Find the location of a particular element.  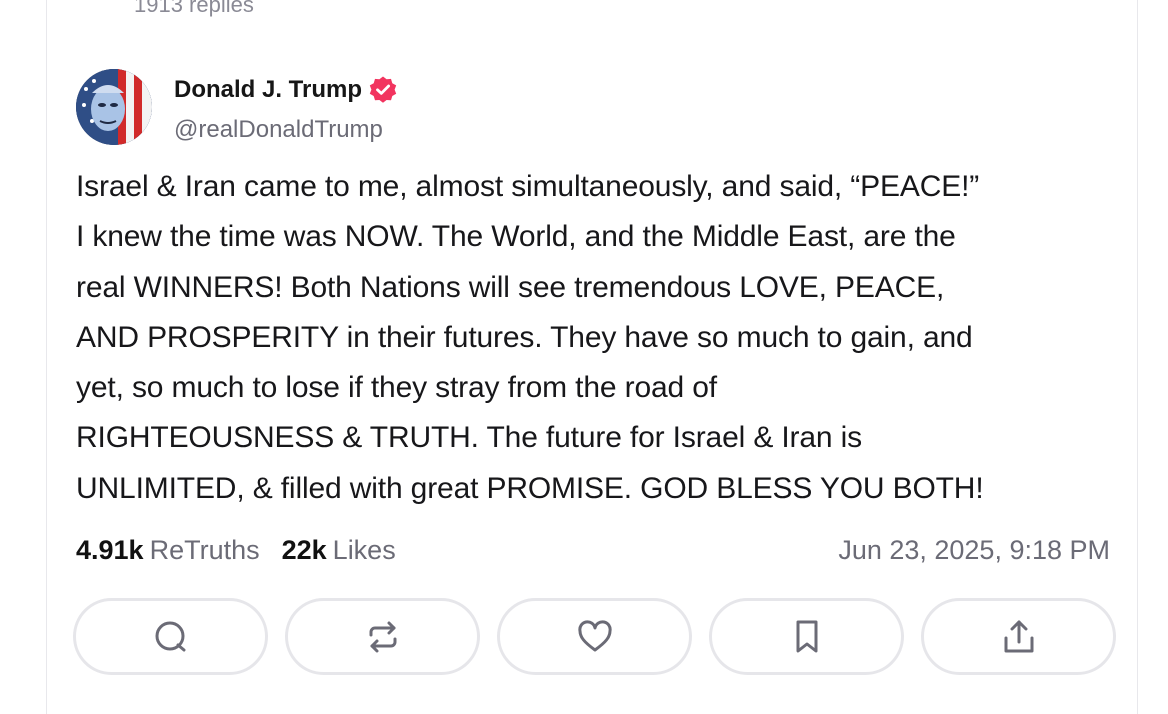

retruth-icon is located at coordinates (382, 636).